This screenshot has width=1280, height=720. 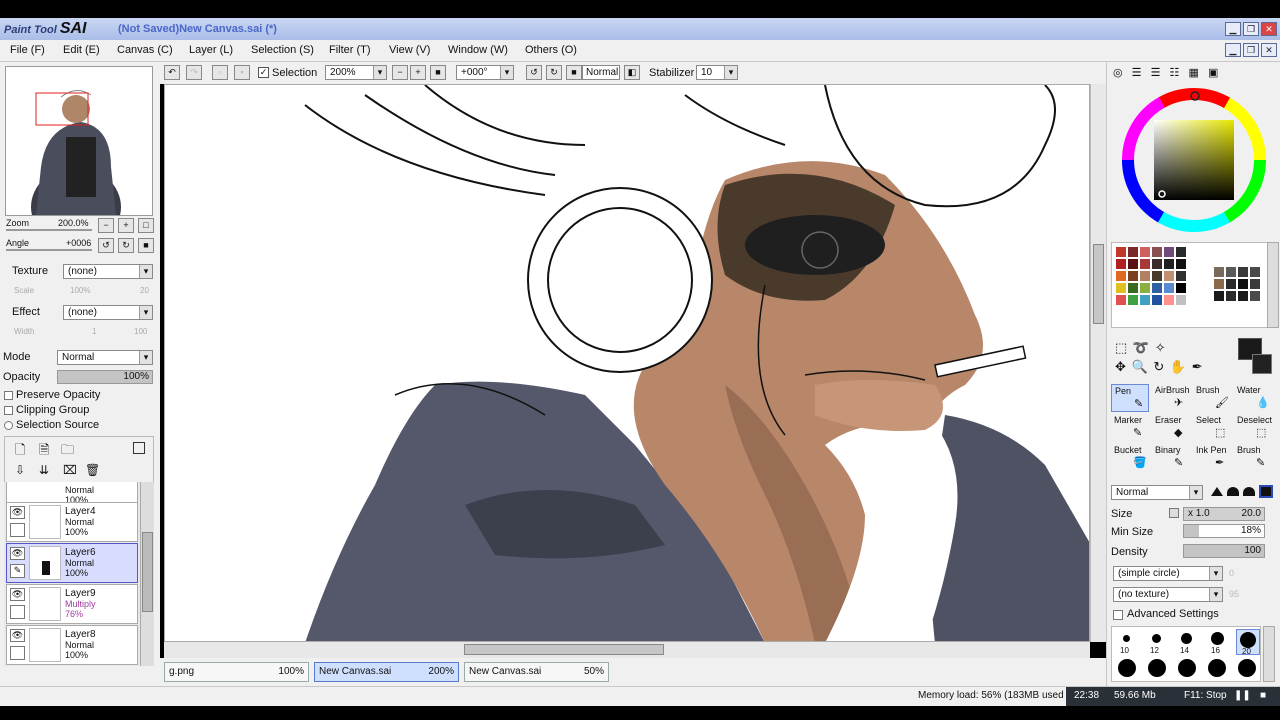 What do you see at coordinates (1121, 347) in the screenshot?
I see `rect-select-icon: ⬚` at bounding box center [1121, 347].